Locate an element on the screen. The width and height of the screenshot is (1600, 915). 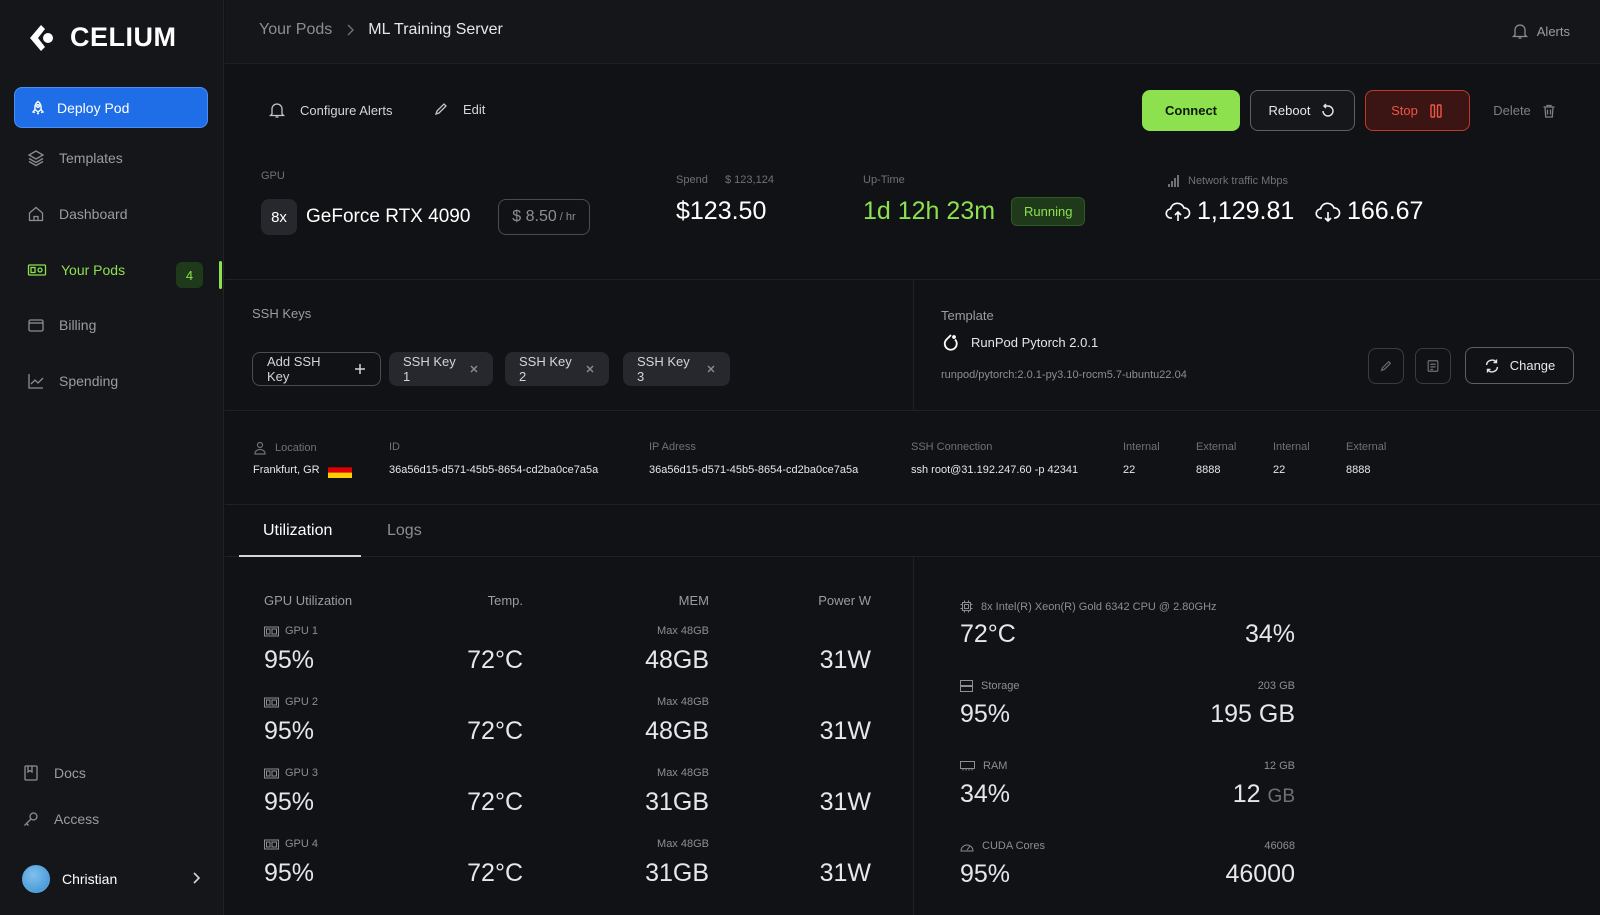
deploy-pod-label: Deploy Pod is located at coordinates (93, 107).